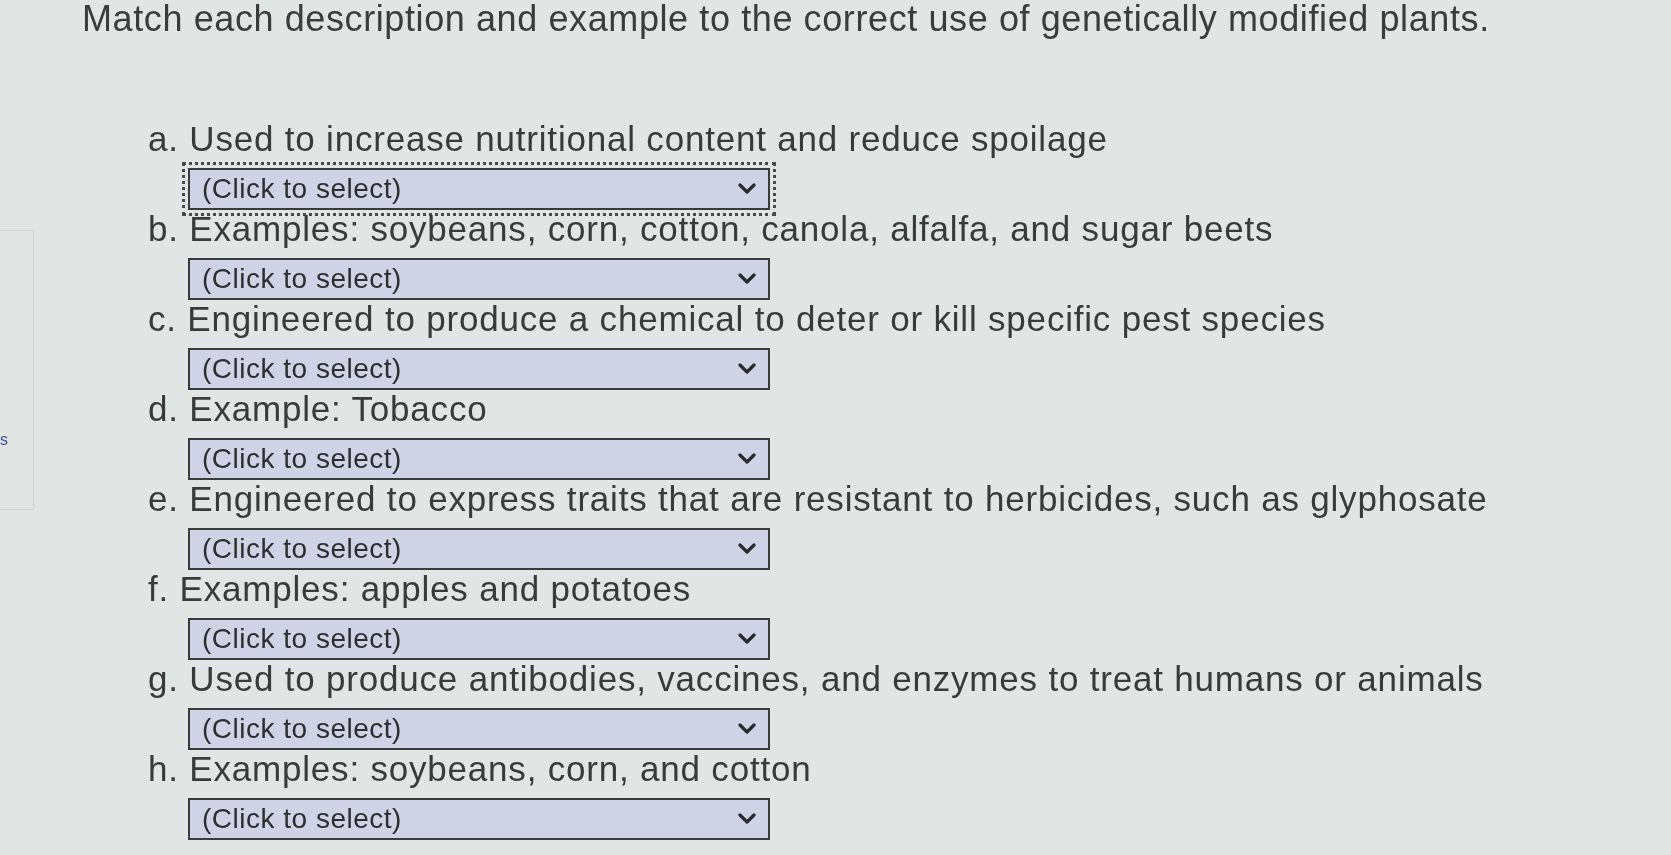 The height and width of the screenshot is (855, 1671). What do you see at coordinates (737, 319) in the screenshot?
I see `question-text: c. Engineered to produce a chemical to deter or kill specific pest species` at bounding box center [737, 319].